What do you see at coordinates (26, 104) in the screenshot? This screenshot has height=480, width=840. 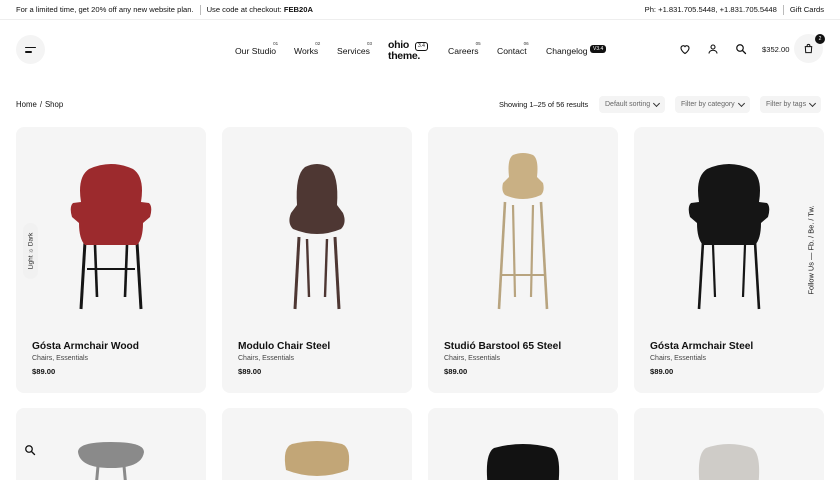 I see `breadcrumb-home: Home` at bounding box center [26, 104].